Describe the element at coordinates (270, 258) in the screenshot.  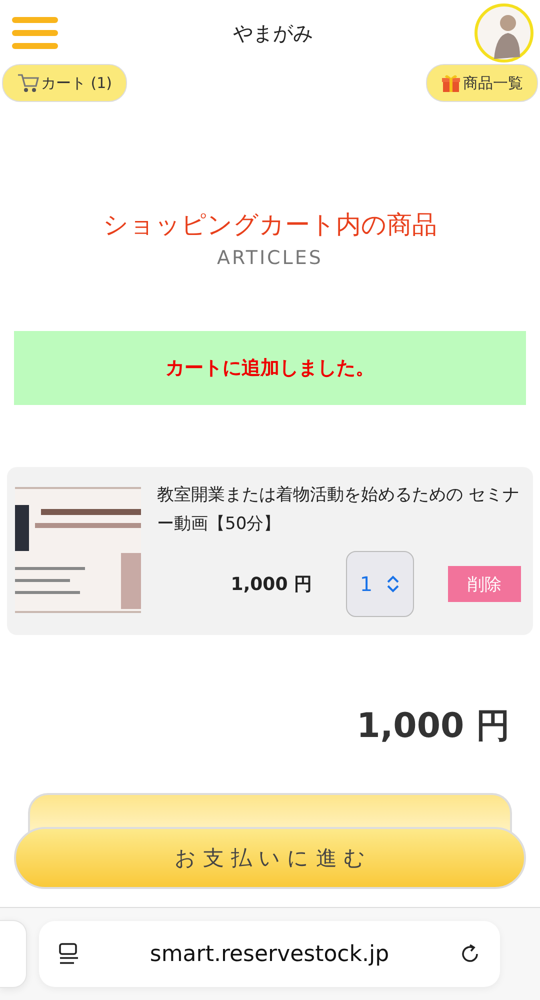
I see `page-subheading: ARTICLES` at that location.